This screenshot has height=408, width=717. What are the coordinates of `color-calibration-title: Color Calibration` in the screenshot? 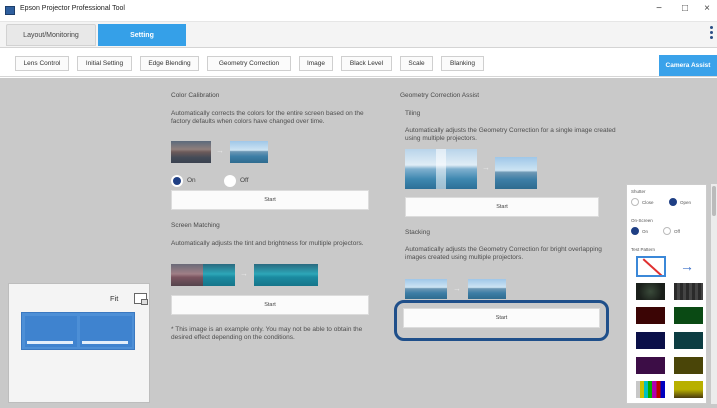 It's located at (195, 95).